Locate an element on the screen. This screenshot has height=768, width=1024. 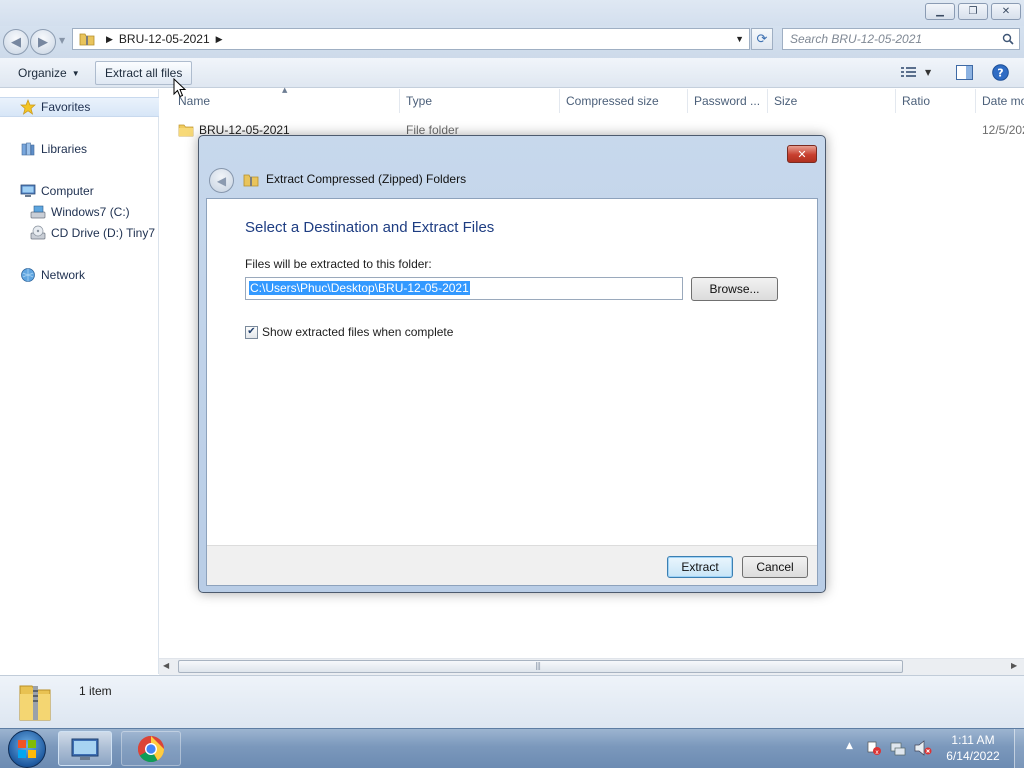
forward-button: ▶ is located at coordinates (43, 42).